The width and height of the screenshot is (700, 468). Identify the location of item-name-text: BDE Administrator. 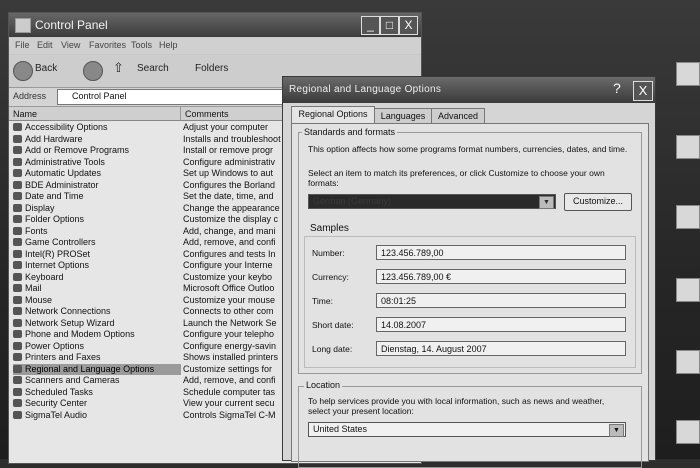
(62, 184).